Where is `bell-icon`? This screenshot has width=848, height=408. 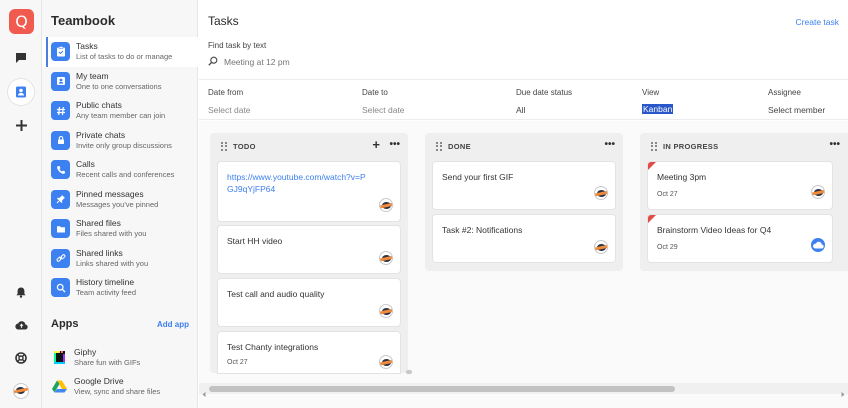 bell-icon is located at coordinates (21, 292).